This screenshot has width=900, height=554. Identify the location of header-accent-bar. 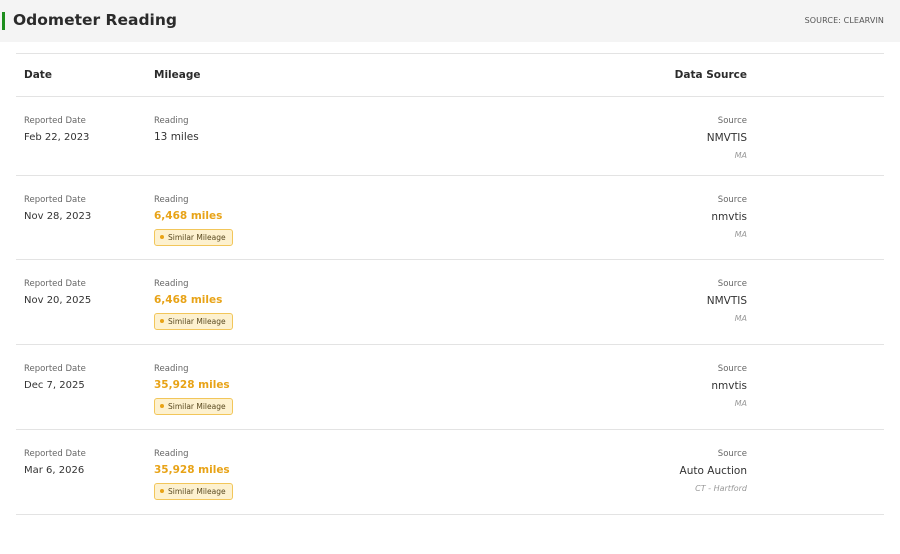
(3, 21).